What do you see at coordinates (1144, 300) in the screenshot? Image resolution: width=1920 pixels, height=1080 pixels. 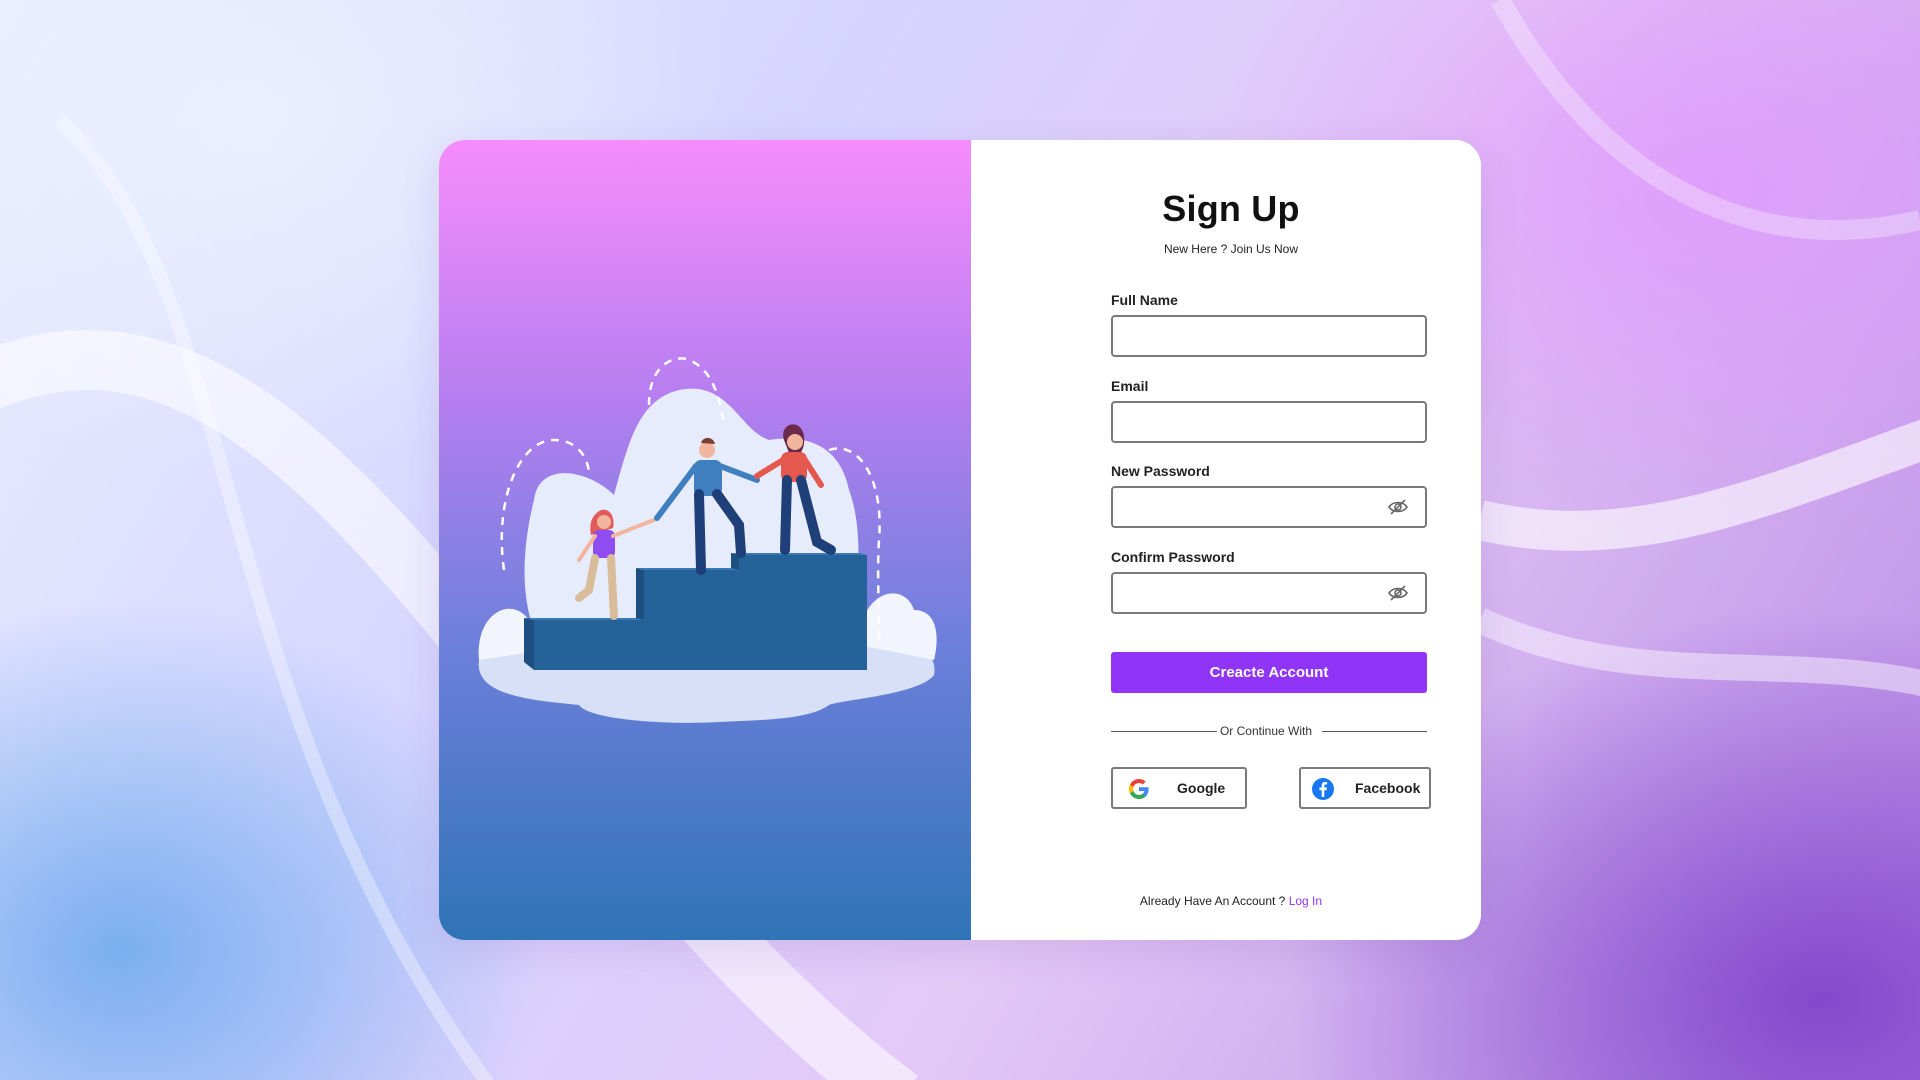 I see `full-name-label: Full Name` at bounding box center [1144, 300].